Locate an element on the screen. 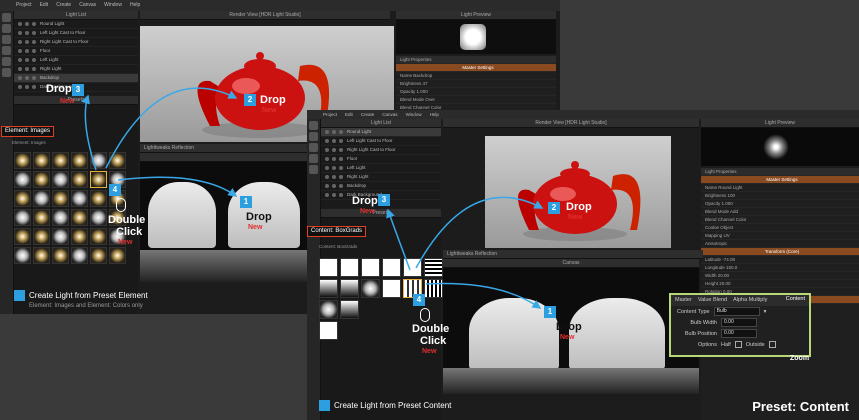 Image resolution: width=859 pixels, height=420 pixels. tab-master: Master is located at coordinates (683, 300).